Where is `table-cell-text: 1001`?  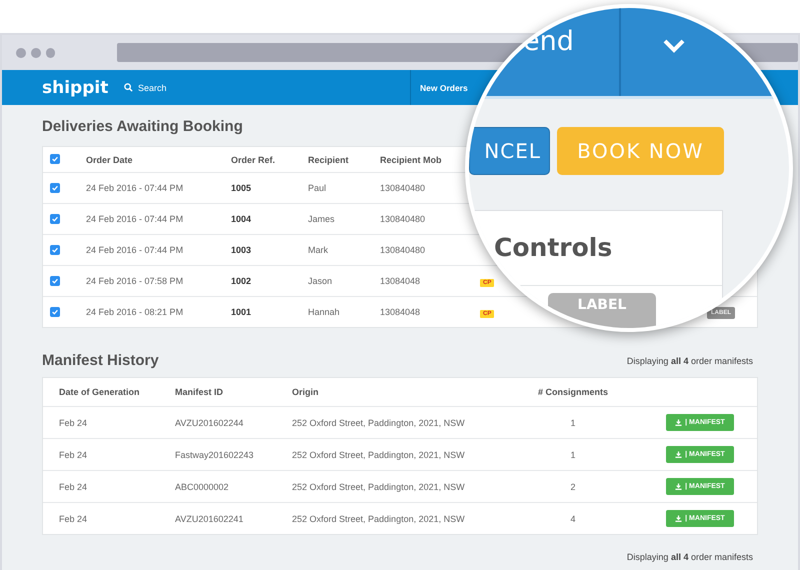
table-cell-text: 1001 is located at coordinates (241, 312).